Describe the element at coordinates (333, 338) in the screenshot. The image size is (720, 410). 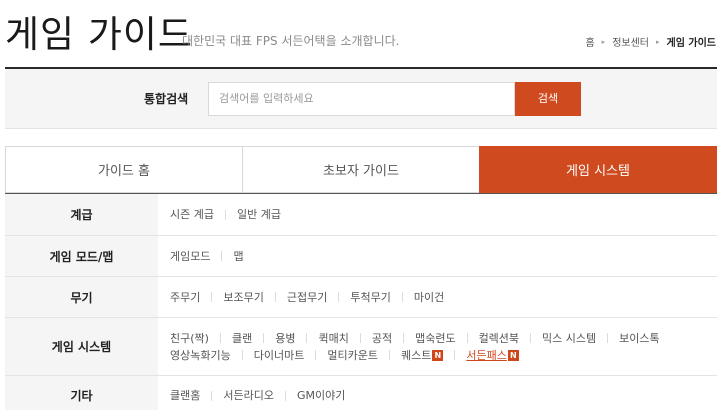
I see `link-label: 퀵매치` at that location.